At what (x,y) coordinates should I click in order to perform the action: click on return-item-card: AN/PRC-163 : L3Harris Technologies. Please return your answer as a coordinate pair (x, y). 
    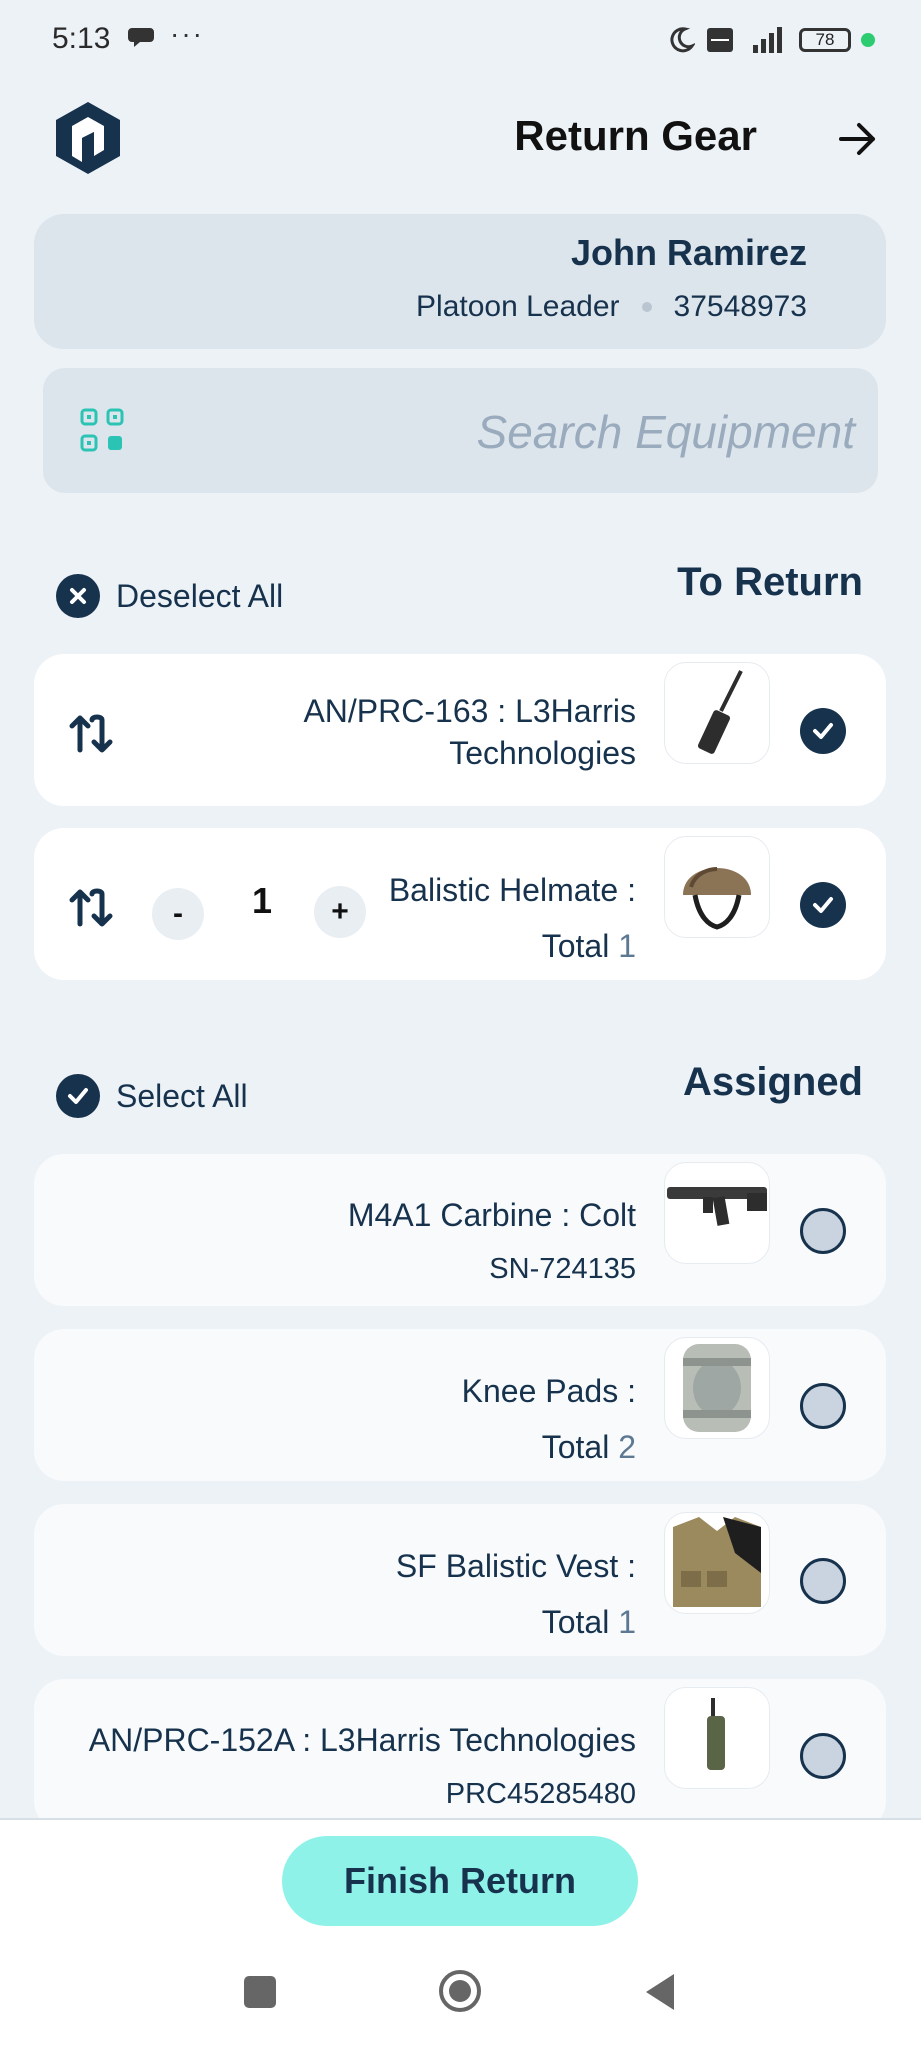
    Looking at the image, I should click on (460, 730).